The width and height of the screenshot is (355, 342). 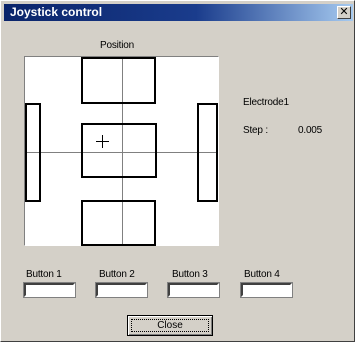 What do you see at coordinates (207, 152) in the screenshot?
I see `joystick-zone-right` at bounding box center [207, 152].